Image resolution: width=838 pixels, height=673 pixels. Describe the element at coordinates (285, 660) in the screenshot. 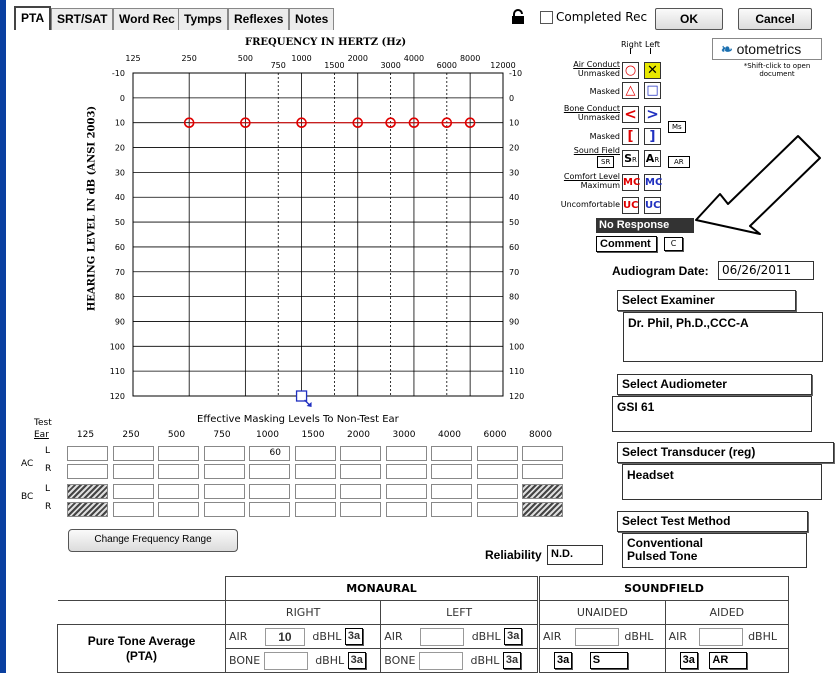

I see `right-bone-pta-field` at that location.